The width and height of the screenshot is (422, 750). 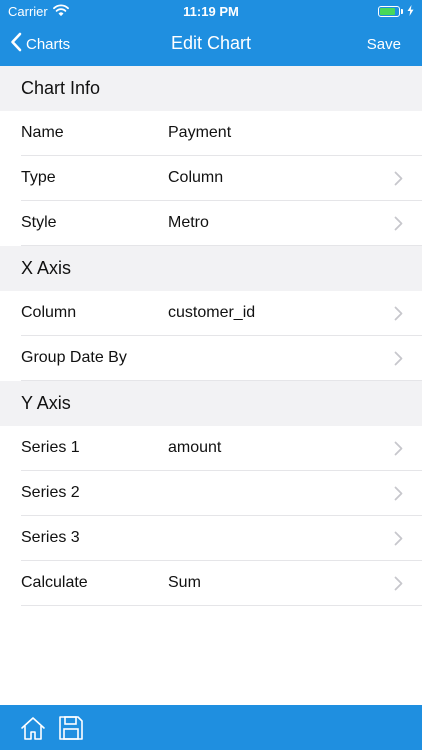 I want to click on status-right, so click(x=396, y=11).